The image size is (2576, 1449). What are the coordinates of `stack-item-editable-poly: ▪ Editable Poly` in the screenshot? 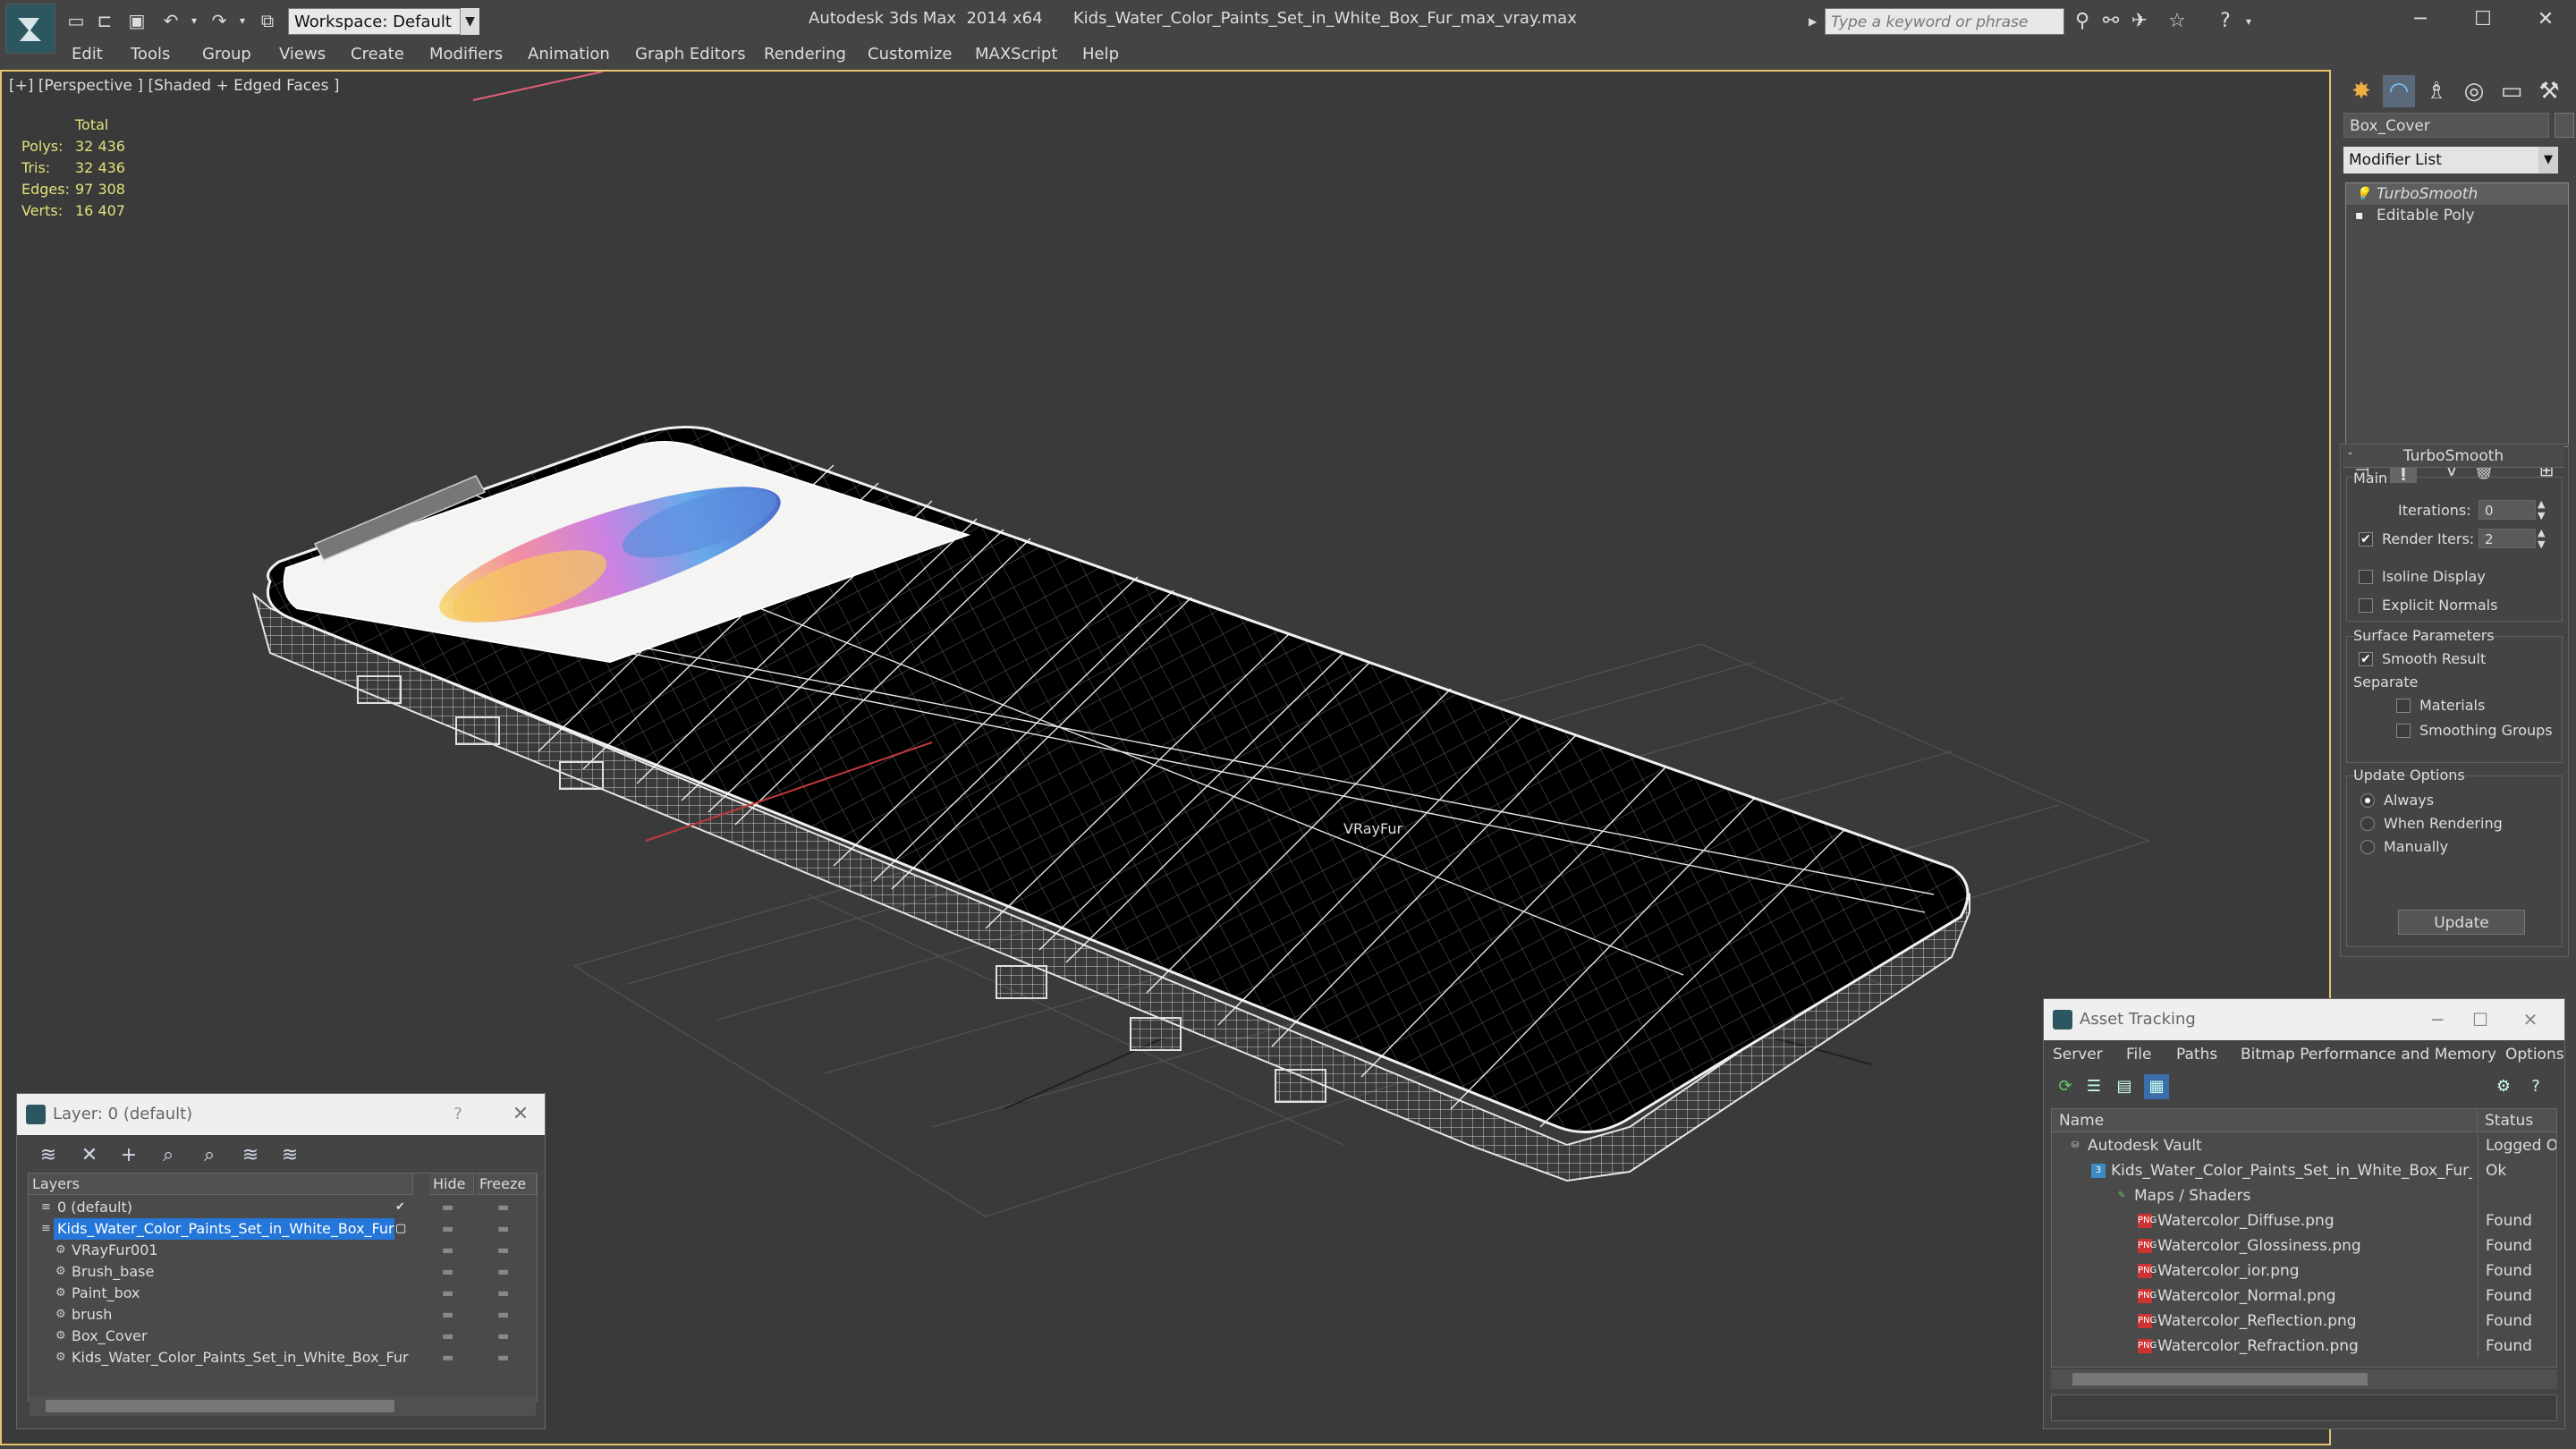 It's located at (2457, 215).